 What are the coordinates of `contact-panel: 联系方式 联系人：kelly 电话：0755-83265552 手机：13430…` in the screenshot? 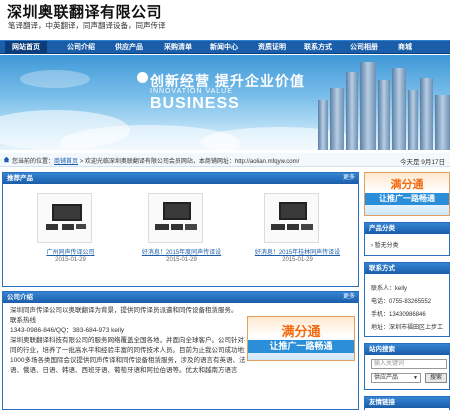 It's located at (407, 299).